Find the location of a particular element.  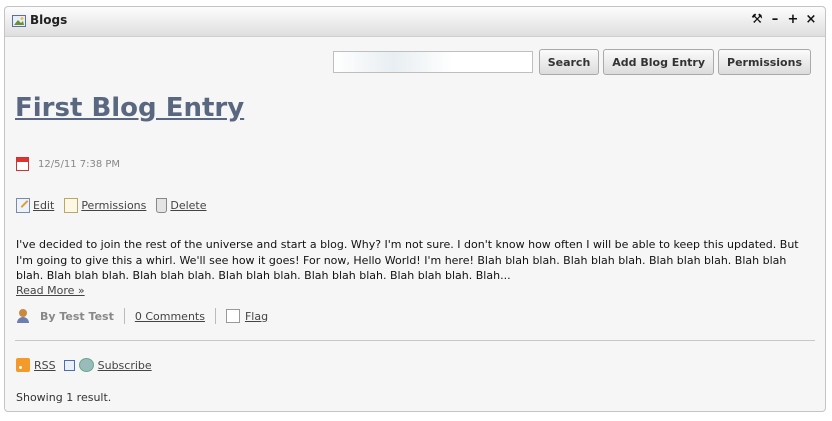

delete-link: Delete is located at coordinates (188, 205).